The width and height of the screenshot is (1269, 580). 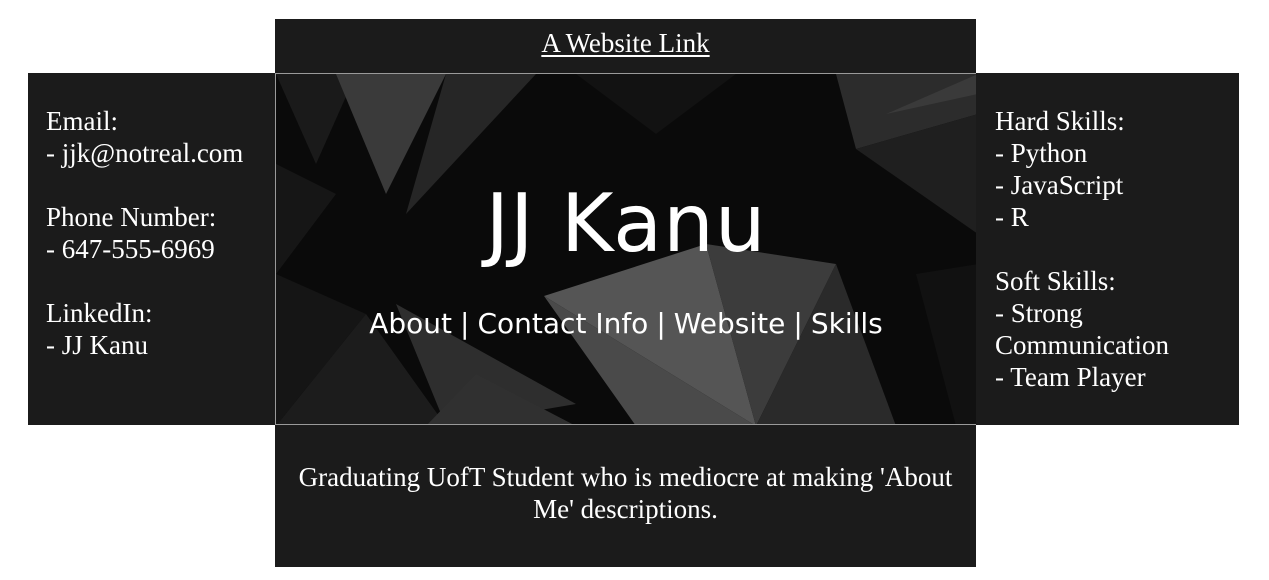 I want to click on hero-name-heading: JJ Kanu, so click(x=626, y=223).